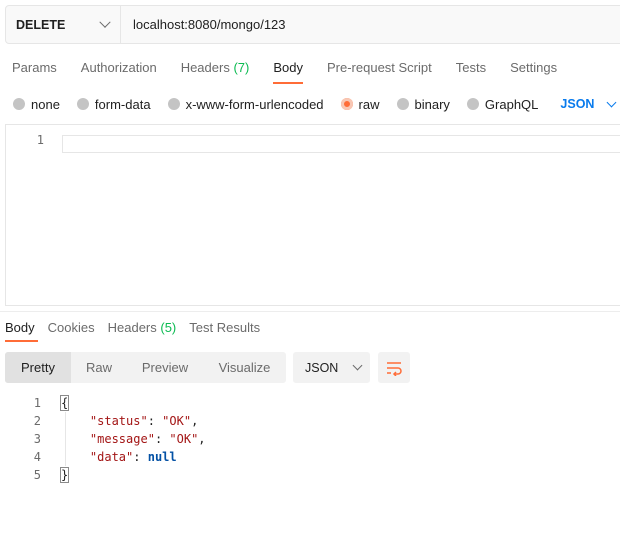 The image size is (620, 549). I want to click on radio-label: binary, so click(432, 104).